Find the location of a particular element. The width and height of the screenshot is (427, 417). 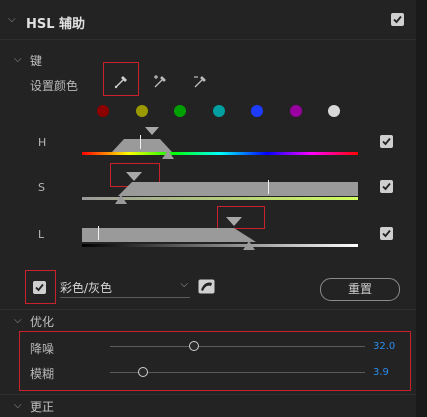

denoise-value: 32.0 is located at coordinates (384, 346).